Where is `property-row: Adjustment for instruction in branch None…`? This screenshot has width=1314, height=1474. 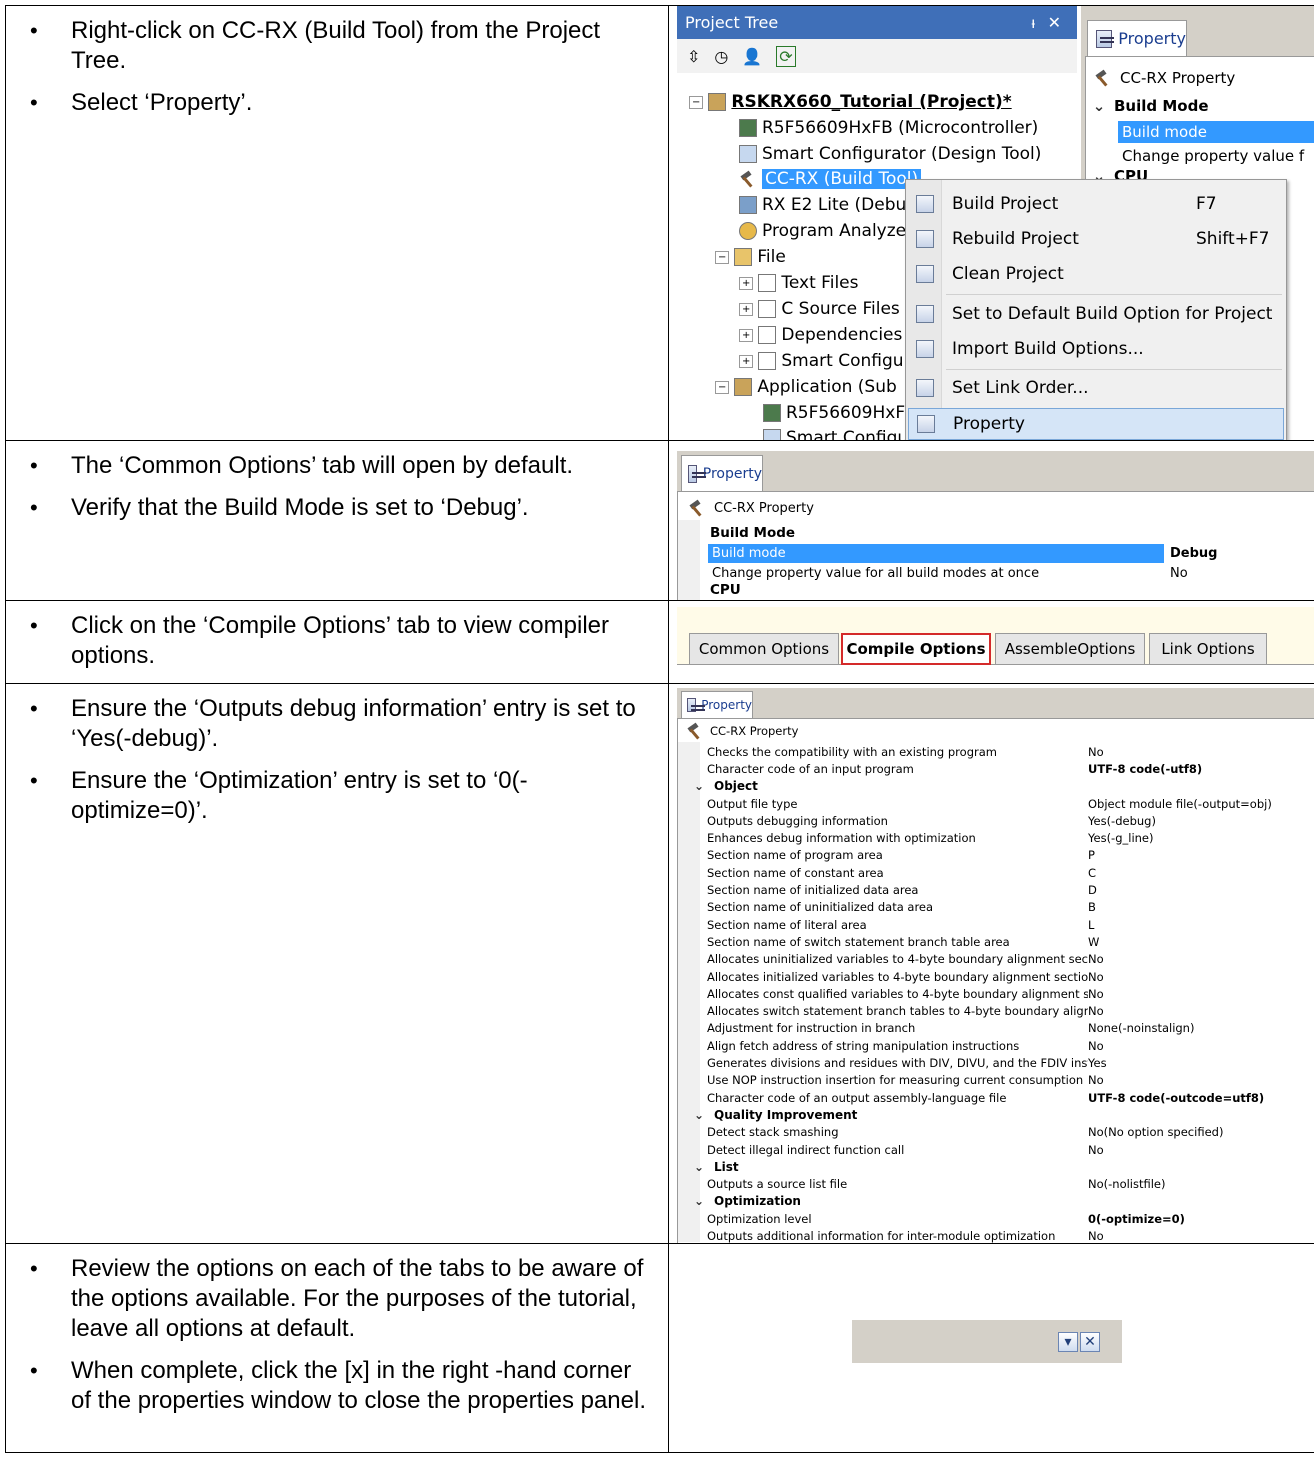
property-row: Adjustment for instruction in branch None… is located at coordinates (1010, 1028).